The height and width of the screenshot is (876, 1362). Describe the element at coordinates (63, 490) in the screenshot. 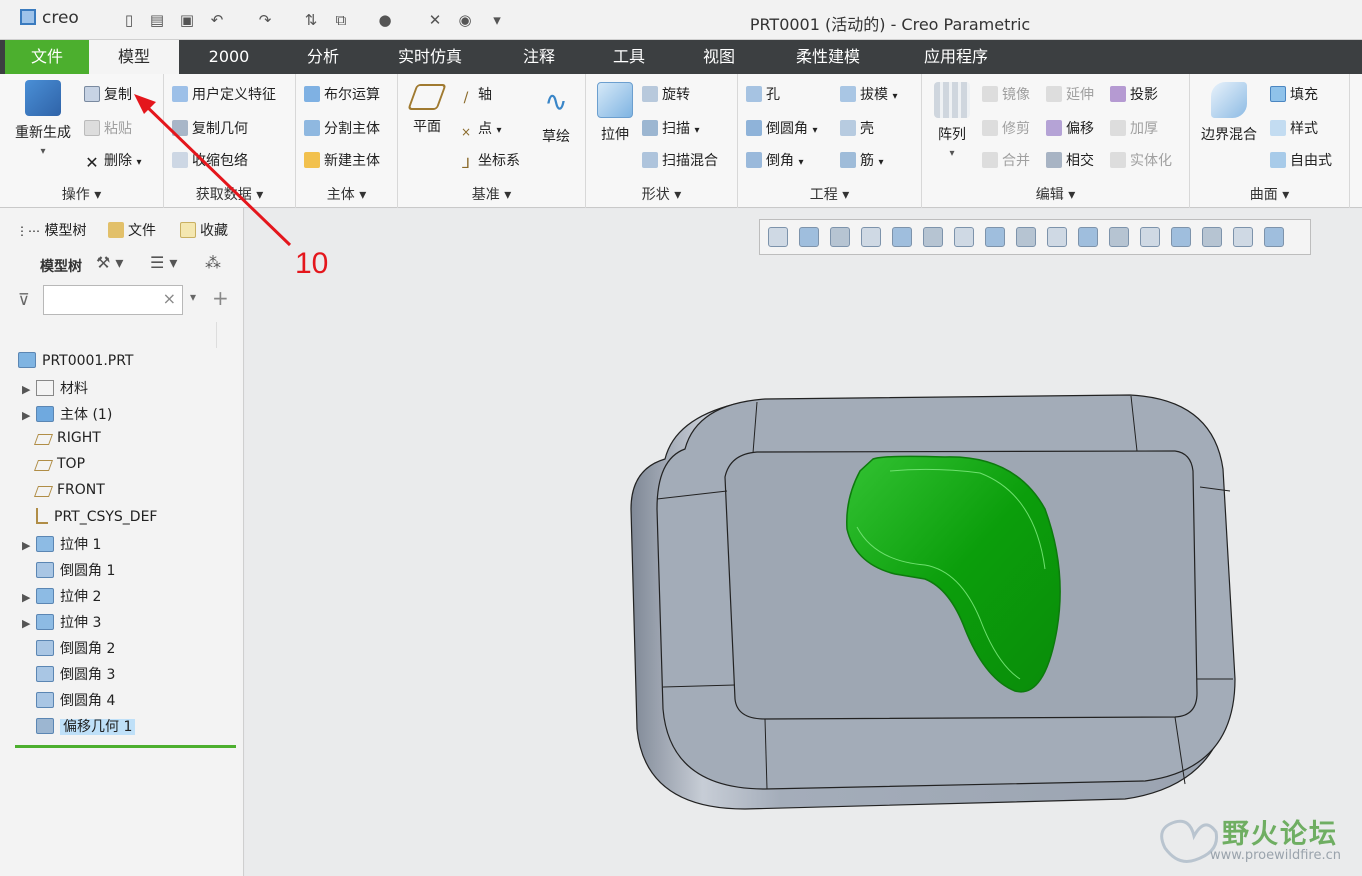

I see `tree-item: FRONT` at that location.